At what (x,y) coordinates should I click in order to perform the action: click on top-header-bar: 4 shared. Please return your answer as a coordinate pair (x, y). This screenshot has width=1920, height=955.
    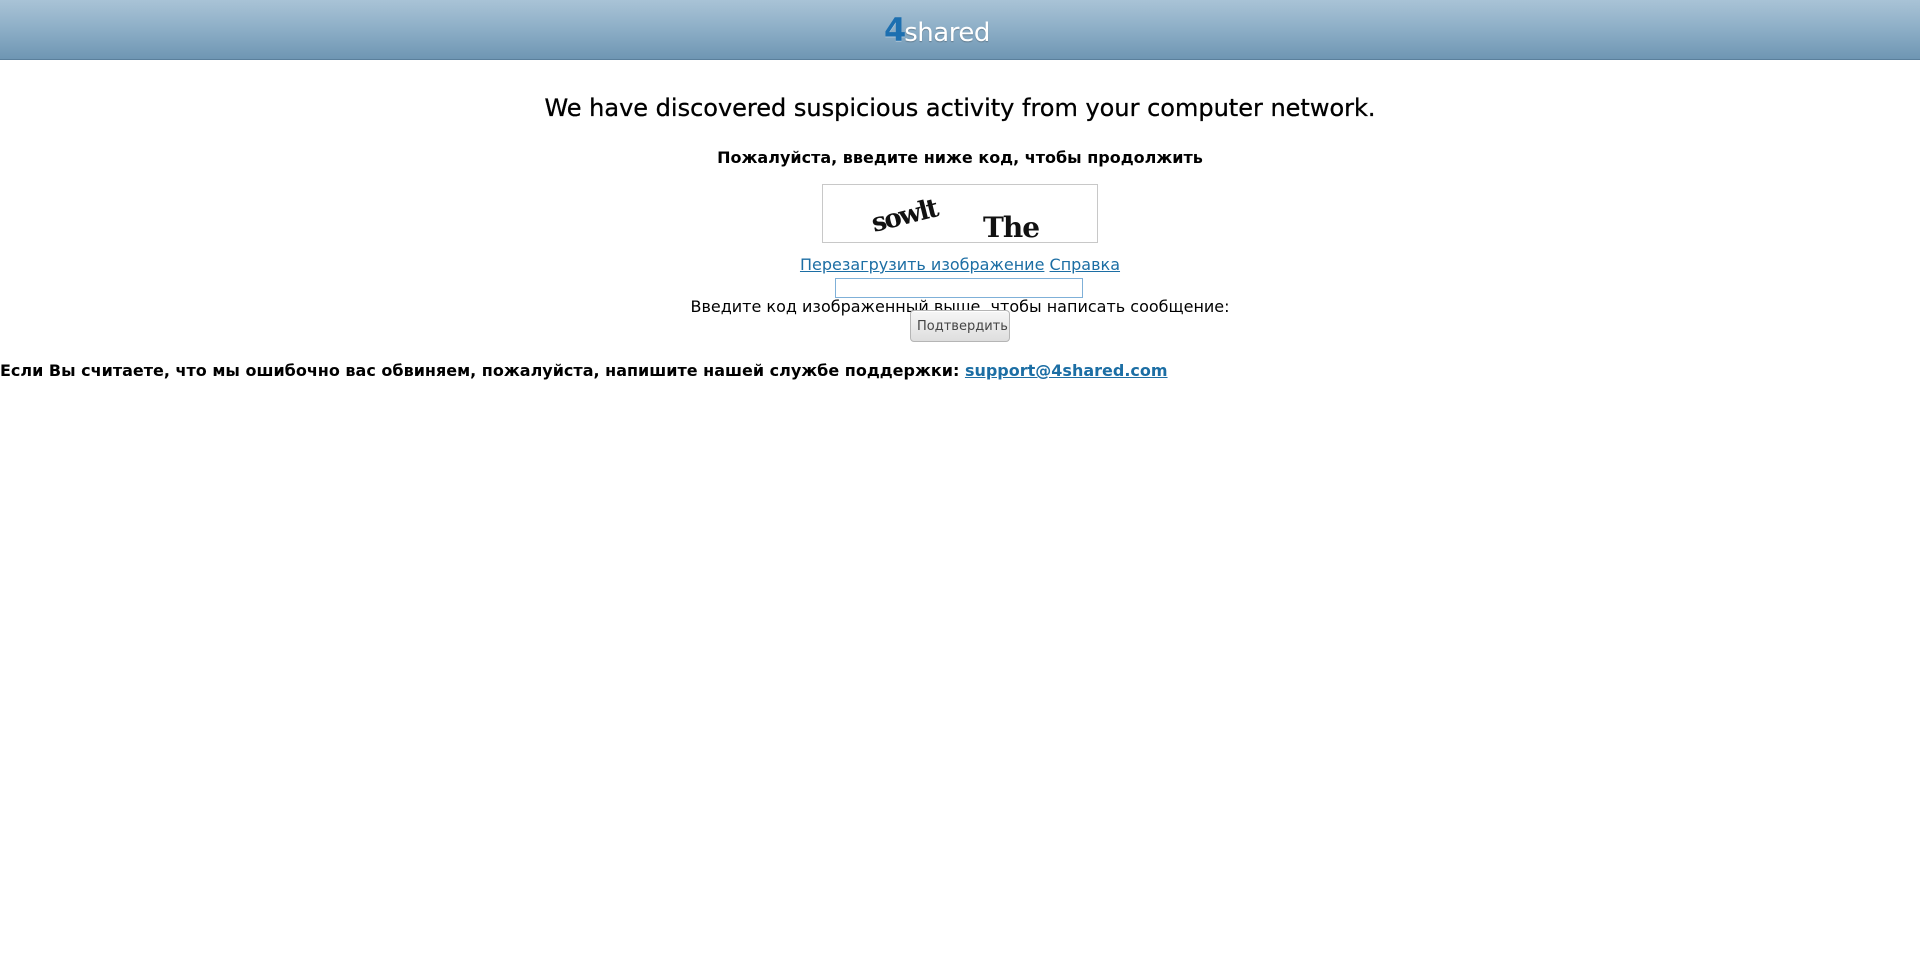
    Looking at the image, I should click on (960, 30).